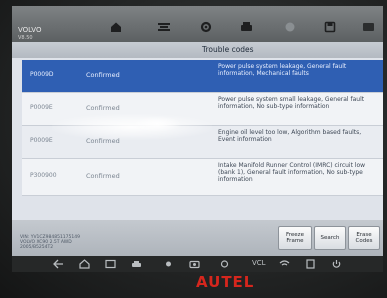 The width and height of the screenshot is (387, 298). I want to click on power-icon, so click(336, 264).